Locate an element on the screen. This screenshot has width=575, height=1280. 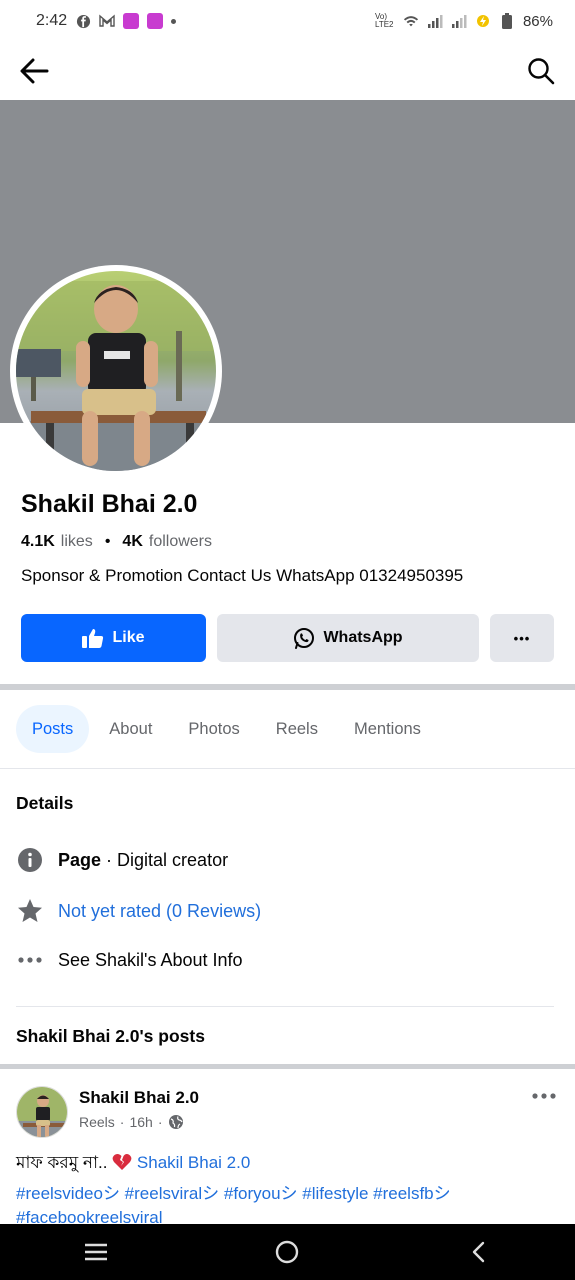
like-button-label: Like is located at coordinates (128, 637).